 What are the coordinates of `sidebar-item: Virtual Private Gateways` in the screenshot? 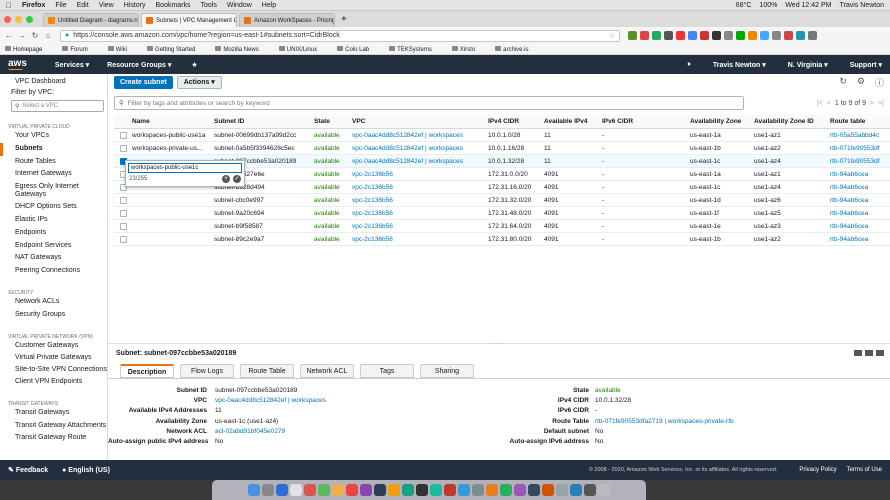 It's located at (53, 358).